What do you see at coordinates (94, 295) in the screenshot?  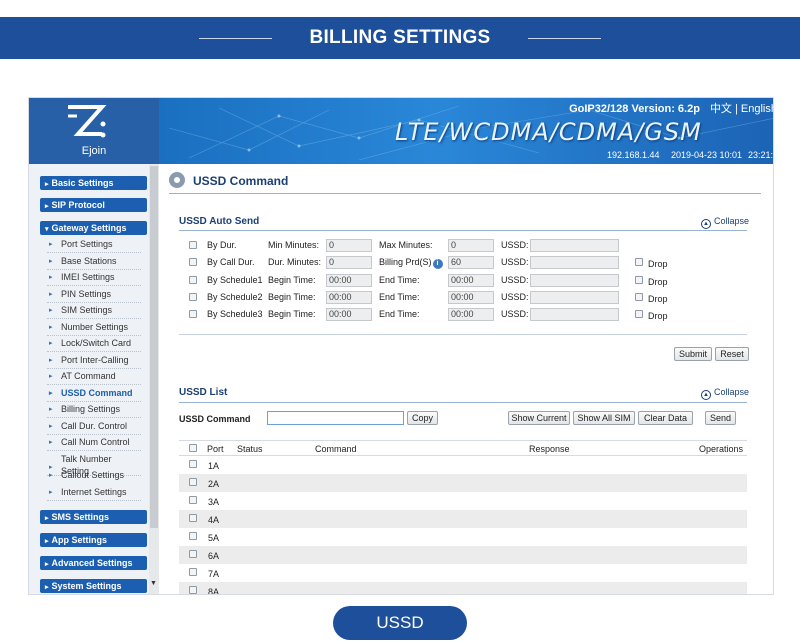 I see `sidebar-item-pin-settings: ▸ PIN Settings` at bounding box center [94, 295].